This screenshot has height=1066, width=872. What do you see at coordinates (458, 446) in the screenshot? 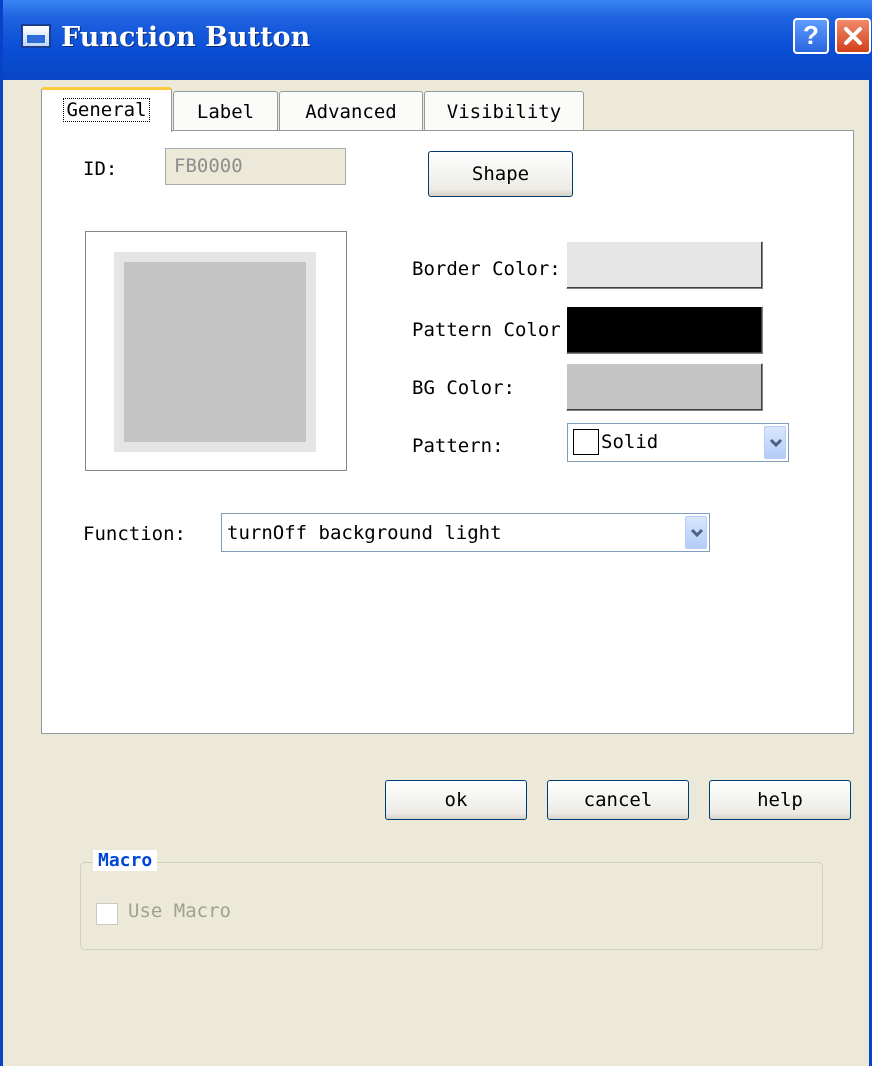
I see `pattern-label: Pattern:` at bounding box center [458, 446].